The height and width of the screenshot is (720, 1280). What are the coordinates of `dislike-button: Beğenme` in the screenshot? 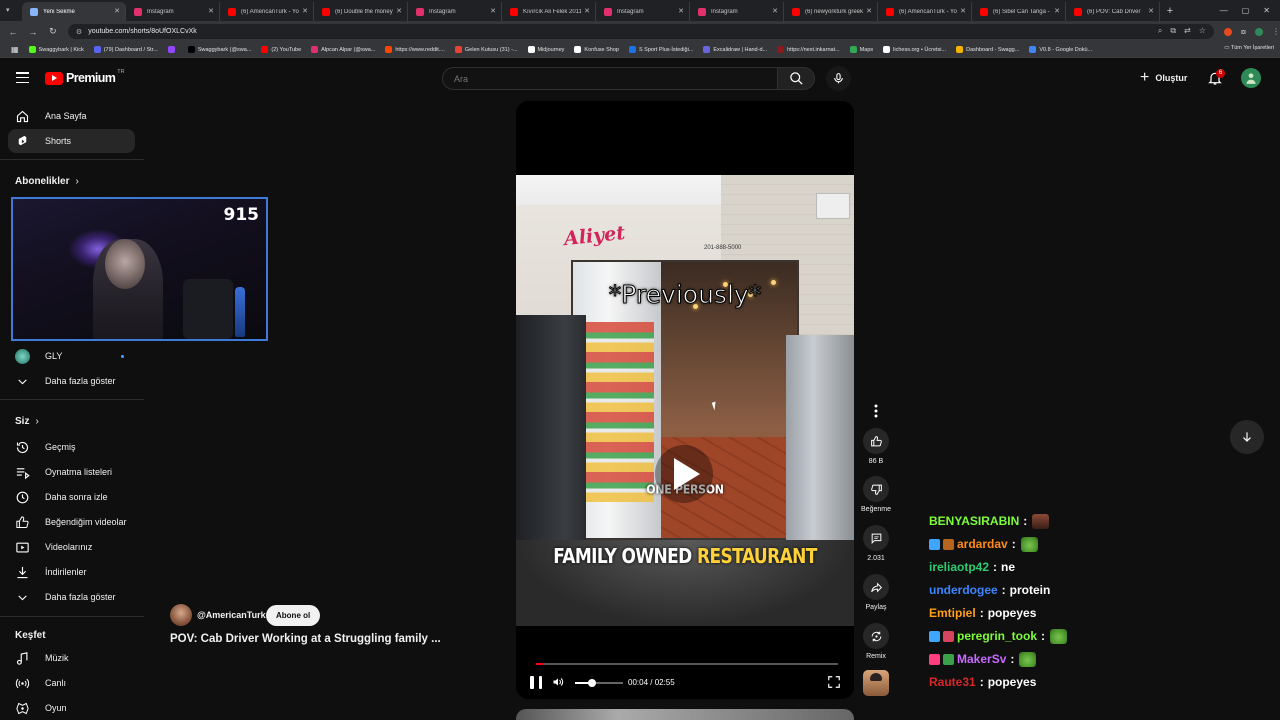 It's located at (876, 494).